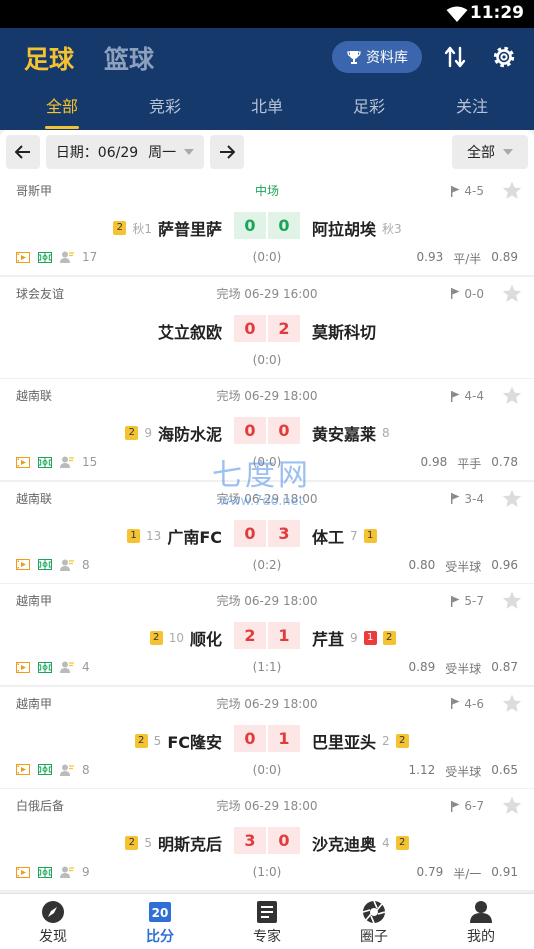  I want to click on home-badge: 2, so click(132, 843).